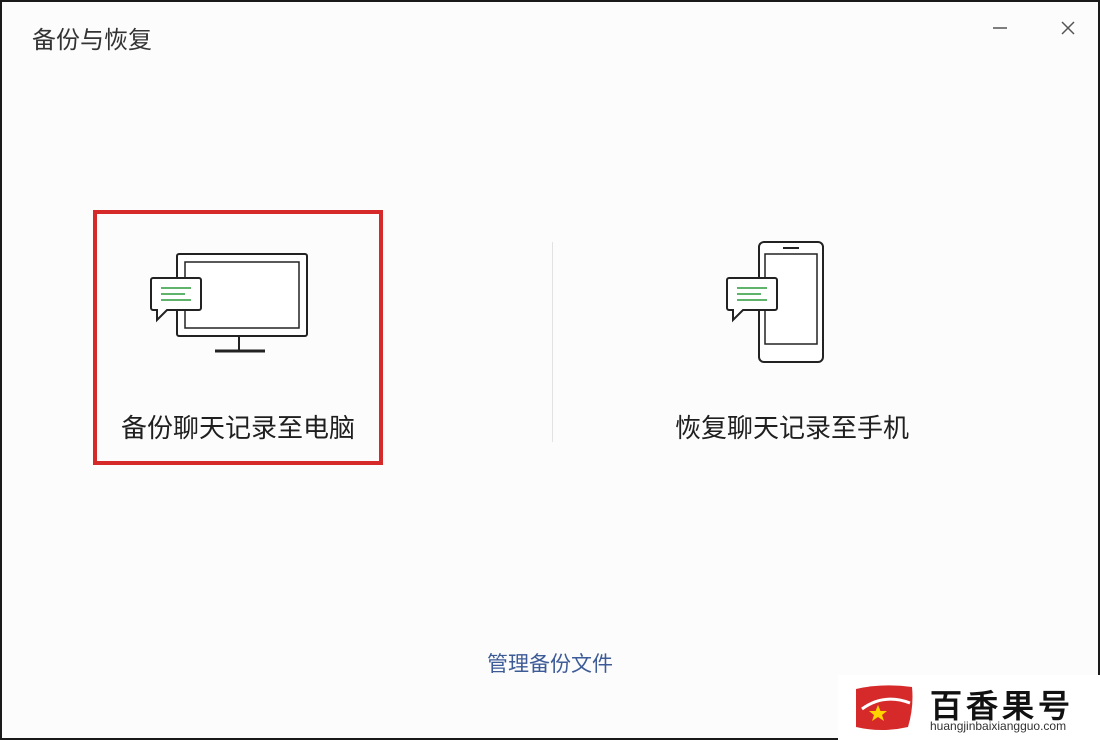 Image resolution: width=1100 pixels, height=740 pixels. What do you see at coordinates (552, 342) in the screenshot?
I see `option-divider` at bounding box center [552, 342].